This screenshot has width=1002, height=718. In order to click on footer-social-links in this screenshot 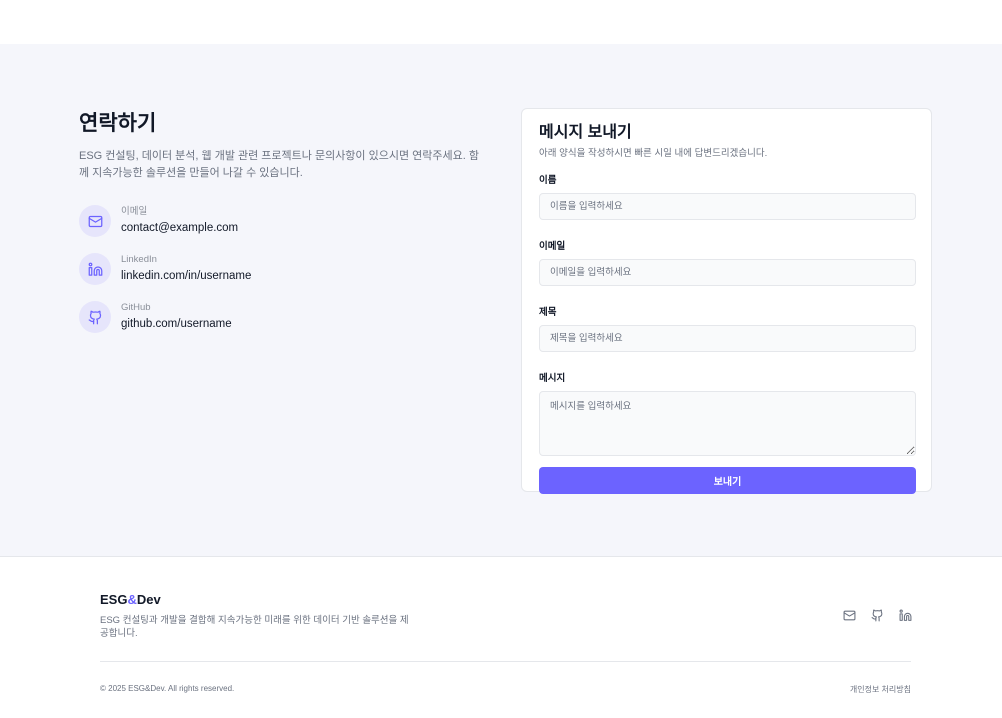, I will do `click(877, 615)`.